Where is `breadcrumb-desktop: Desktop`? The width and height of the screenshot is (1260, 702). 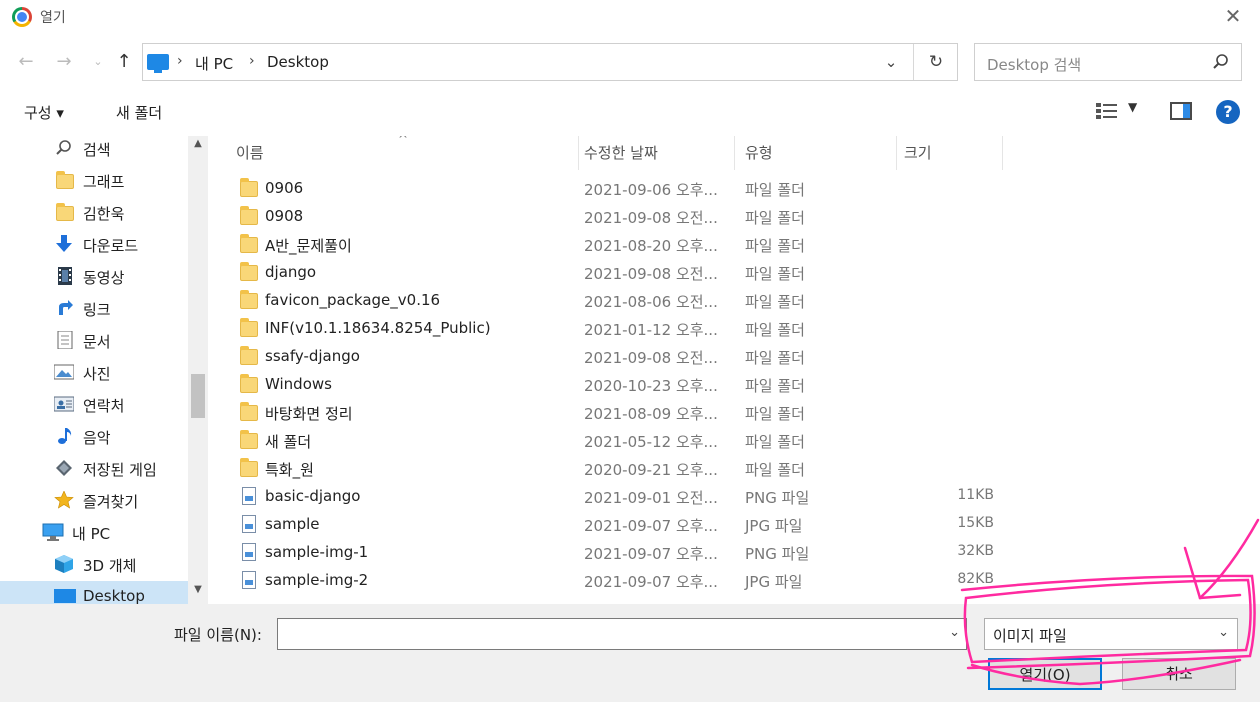 breadcrumb-desktop: Desktop is located at coordinates (298, 62).